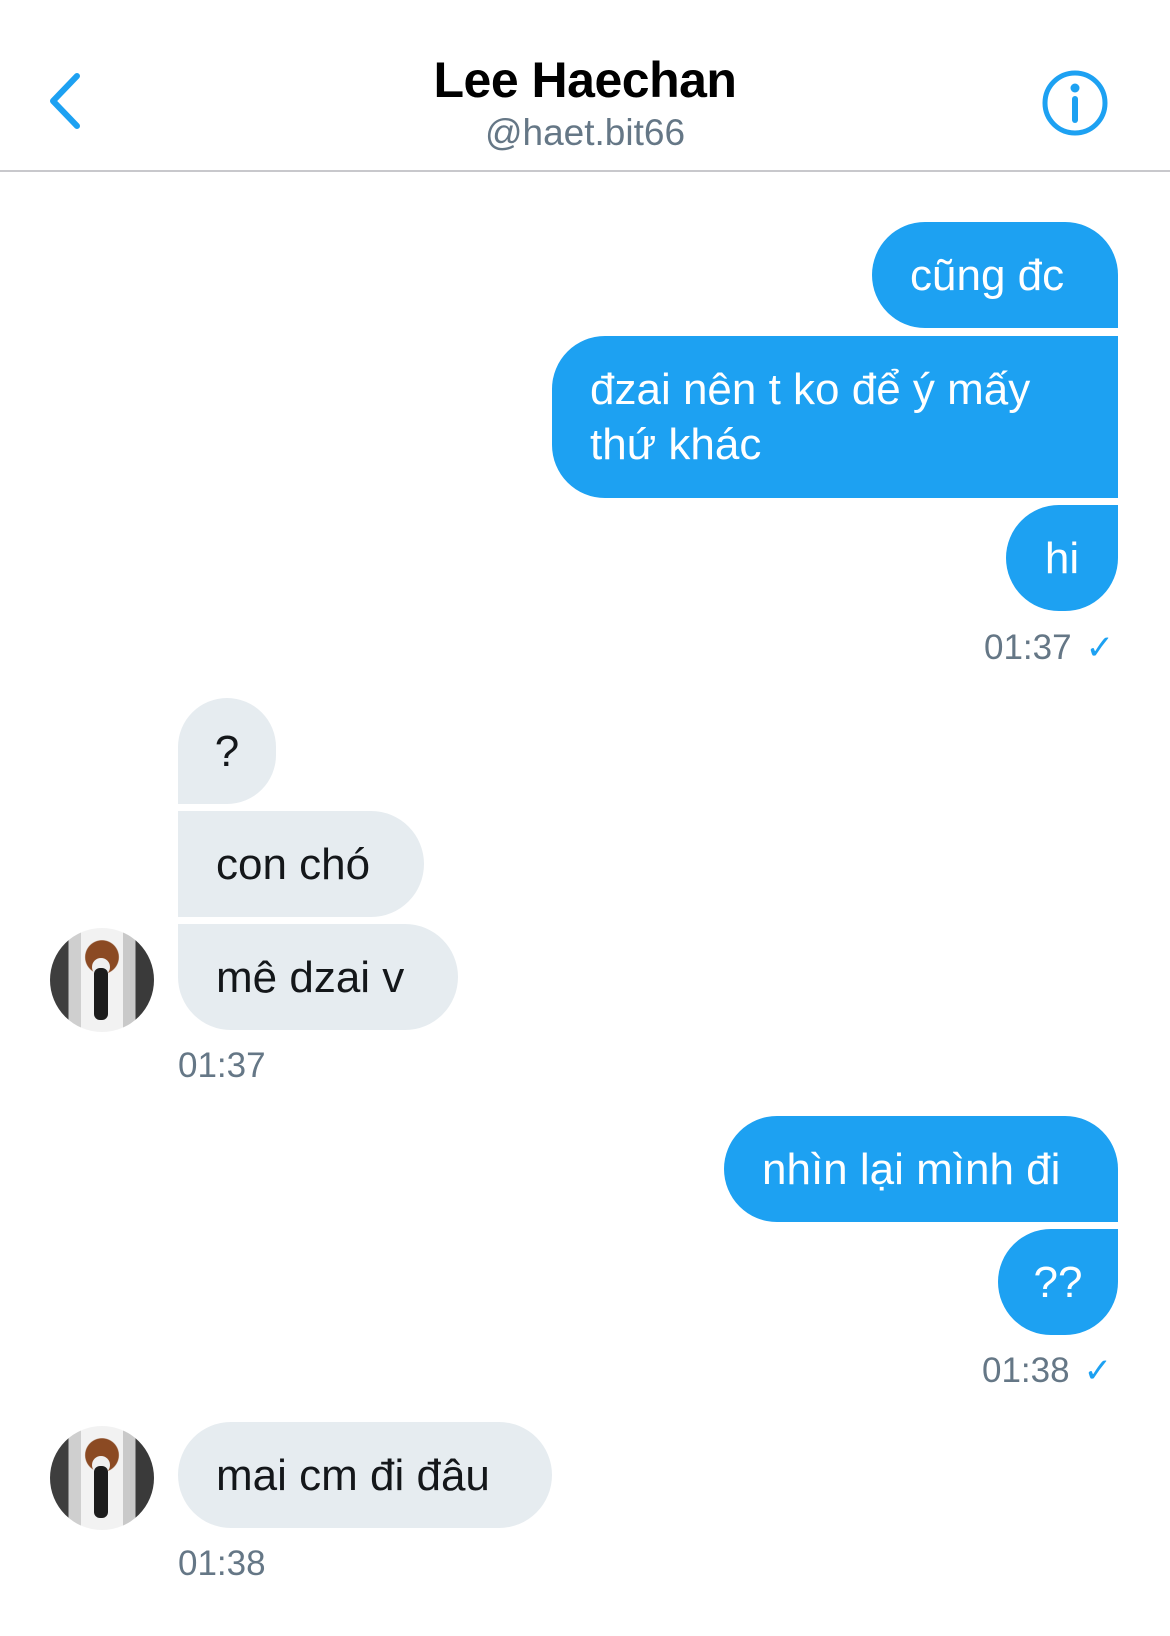  Describe the element at coordinates (911, 1169) in the screenshot. I see `message-text: nhìn lại mình đi` at that location.